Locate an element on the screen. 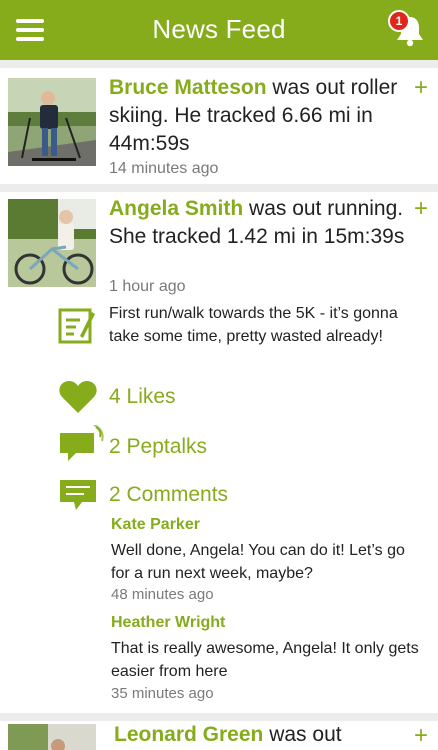  comment-bubble-icon is located at coordinates (78, 495).